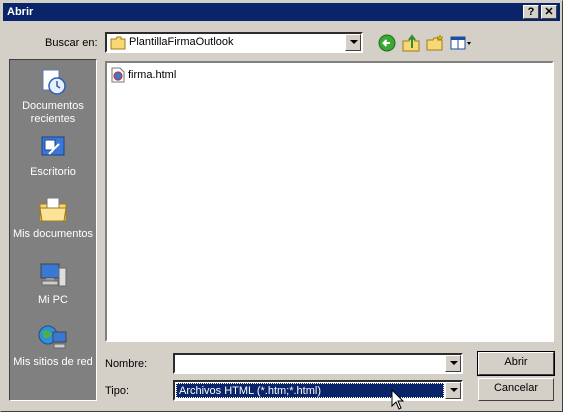  Describe the element at coordinates (318, 363) in the screenshot. I see `filename-combo` at that location.